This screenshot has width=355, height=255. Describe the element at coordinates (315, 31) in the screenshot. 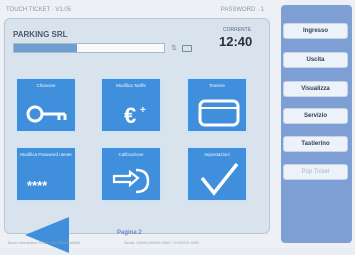

I see `menu-ingresso-button: Ingresso` at that location.